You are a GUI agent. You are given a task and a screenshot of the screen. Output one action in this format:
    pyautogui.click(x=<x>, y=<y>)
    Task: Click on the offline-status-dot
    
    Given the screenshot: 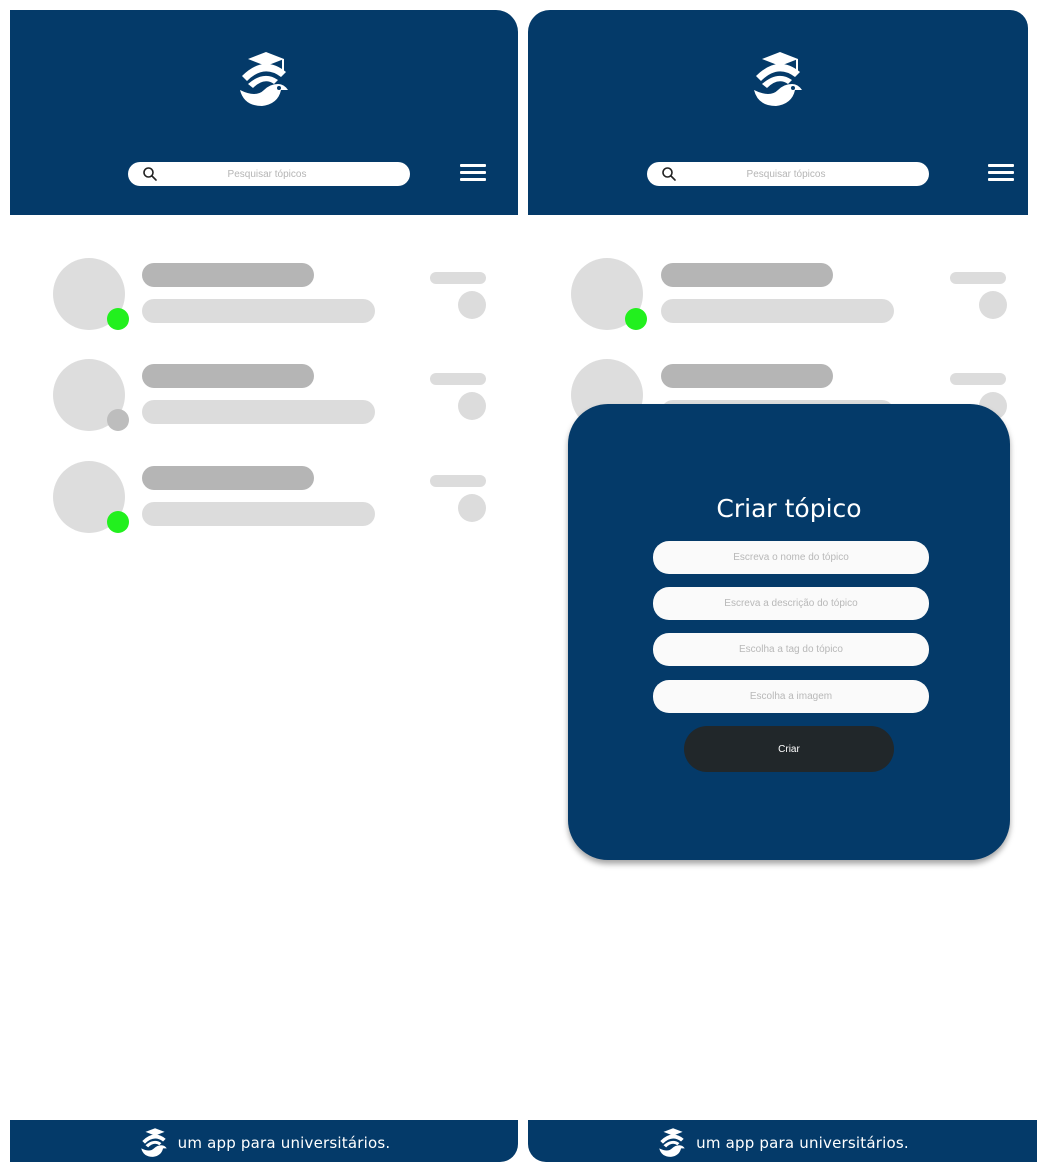 What is the action you would take?
    pyautogui.click(x=118, y=420)
    